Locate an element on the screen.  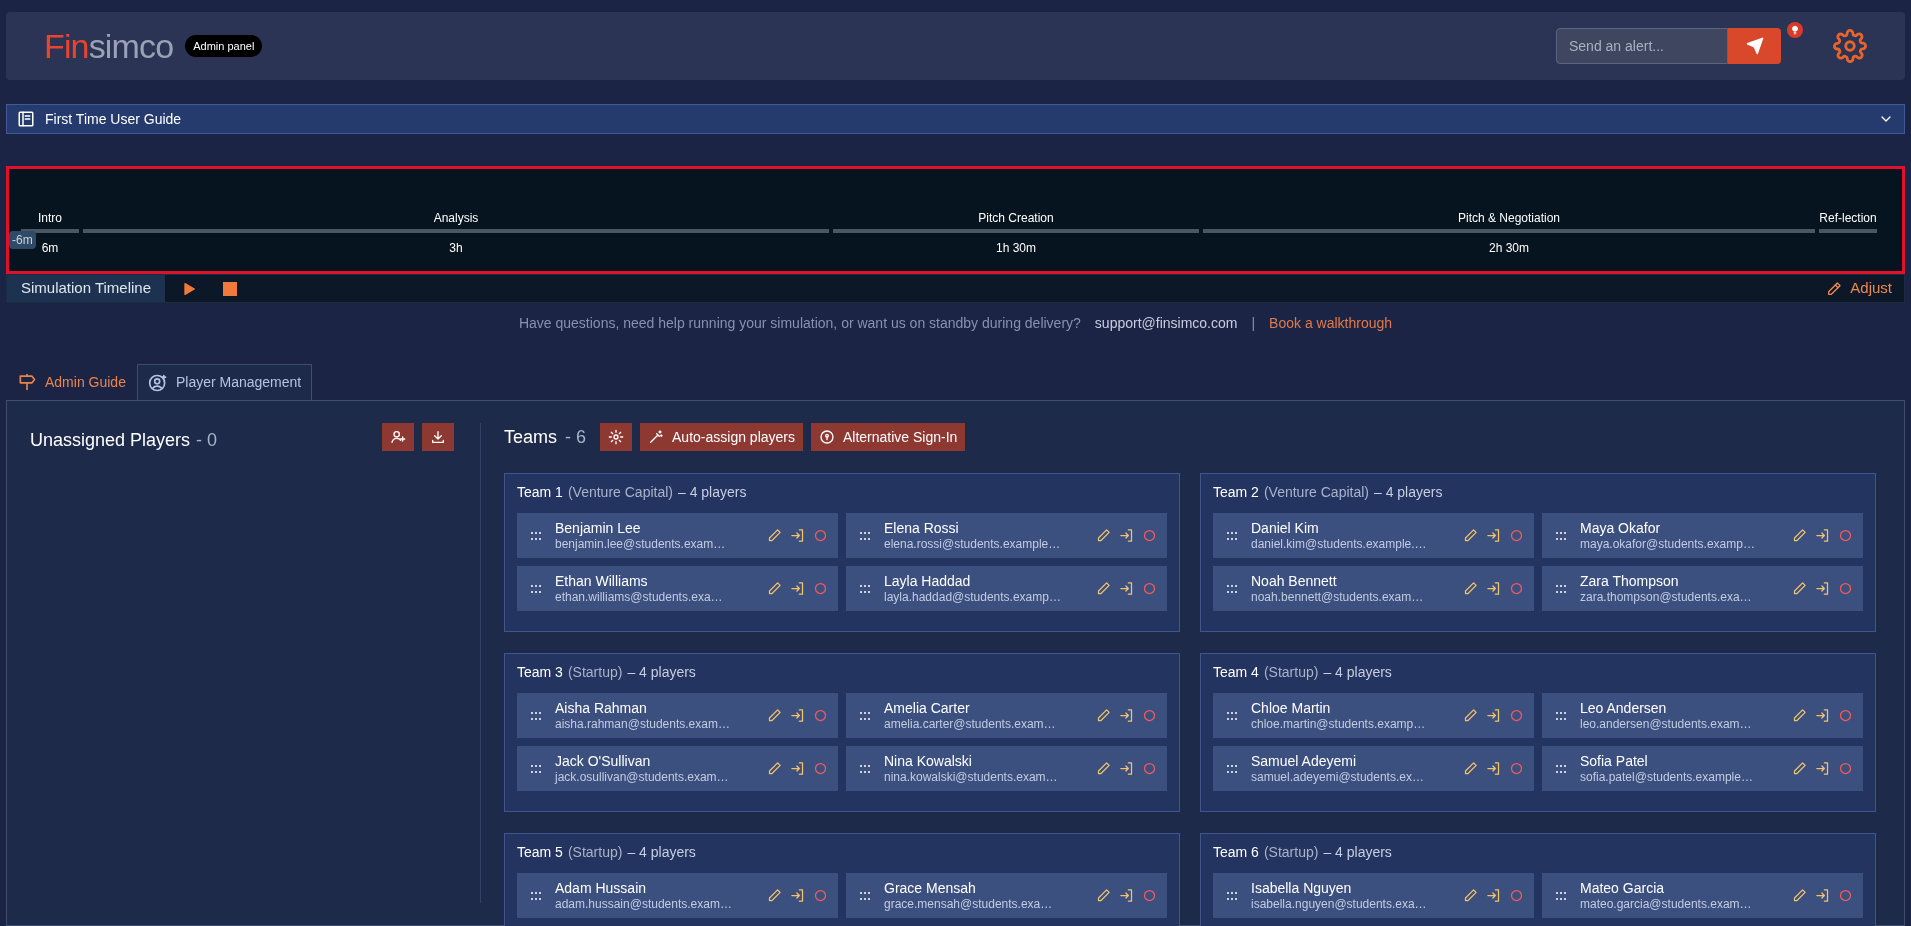
player-name: Noah Bennett is located at coordinates (1294, 581).